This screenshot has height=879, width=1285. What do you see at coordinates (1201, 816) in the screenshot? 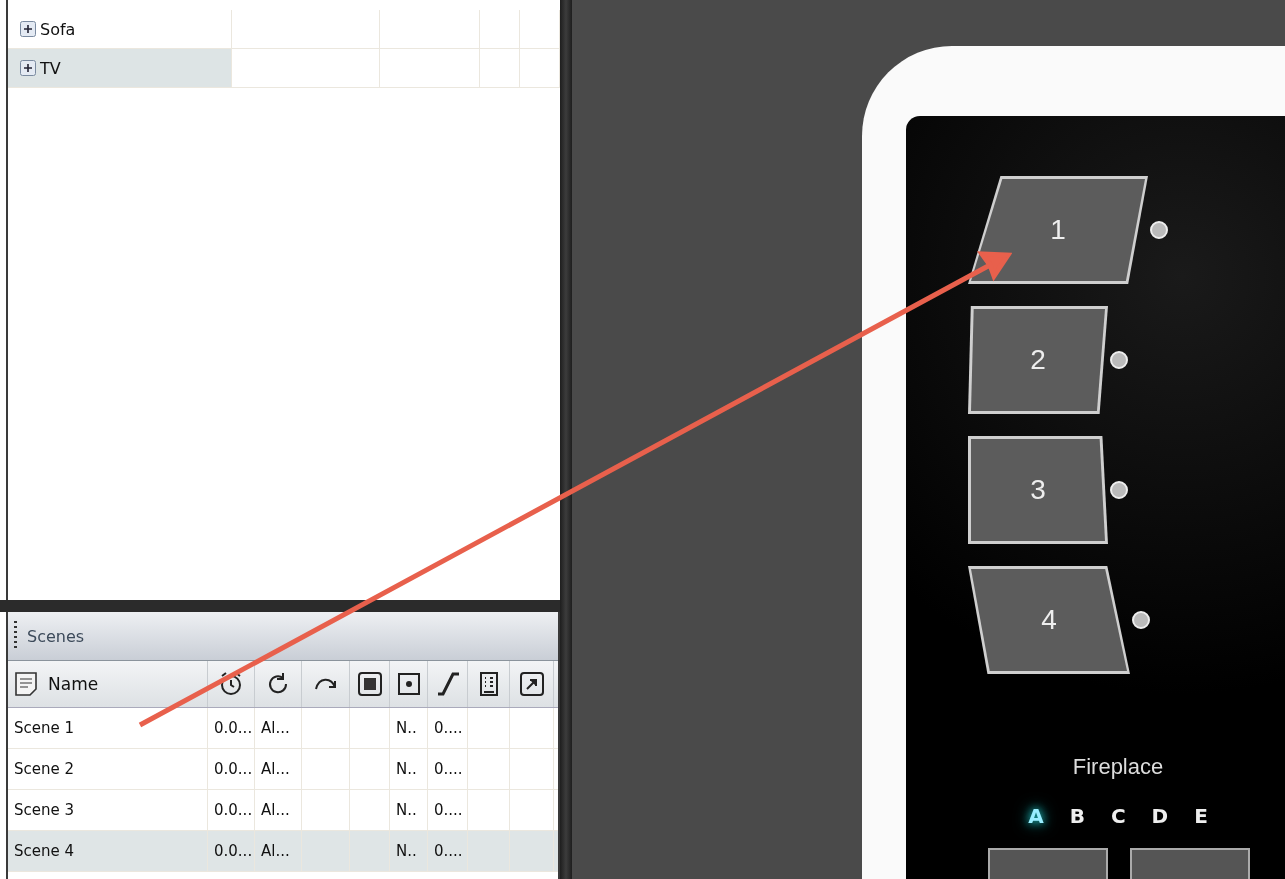
I see `bank-letter: E` at bounding box center [1201, 816].